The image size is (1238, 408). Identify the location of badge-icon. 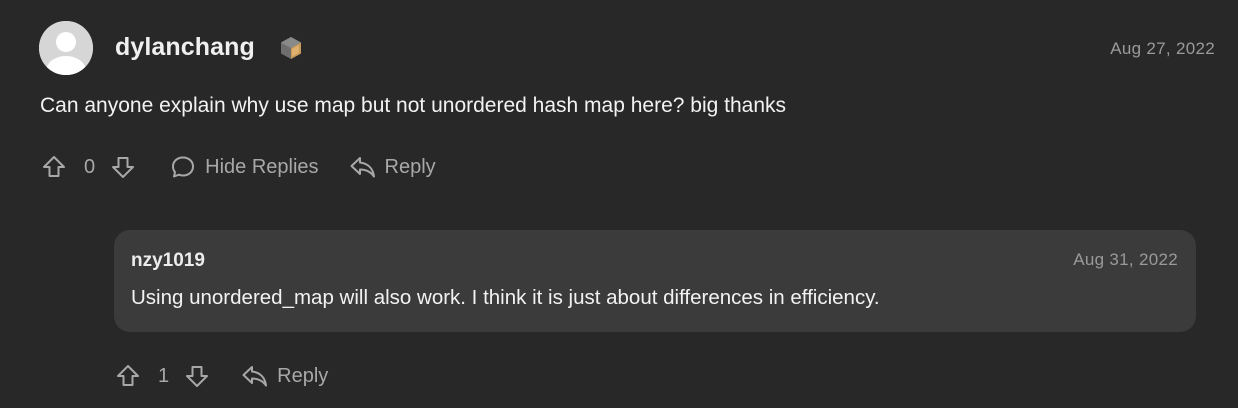
(291, 48).